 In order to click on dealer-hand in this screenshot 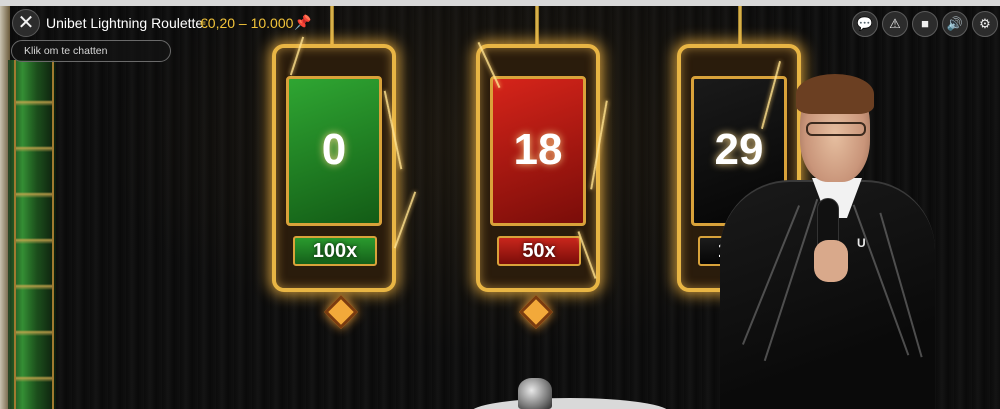, I will do `click(831, 261)`.